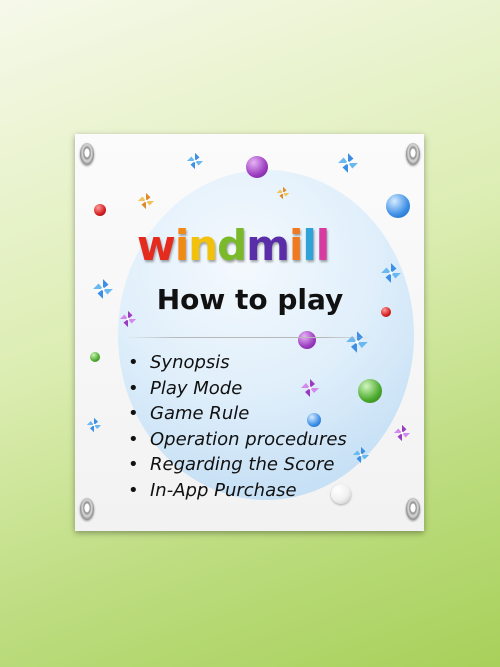  I want to click on menu-item-in-app-purchase: • In-App Purchase, so click(237, 491).